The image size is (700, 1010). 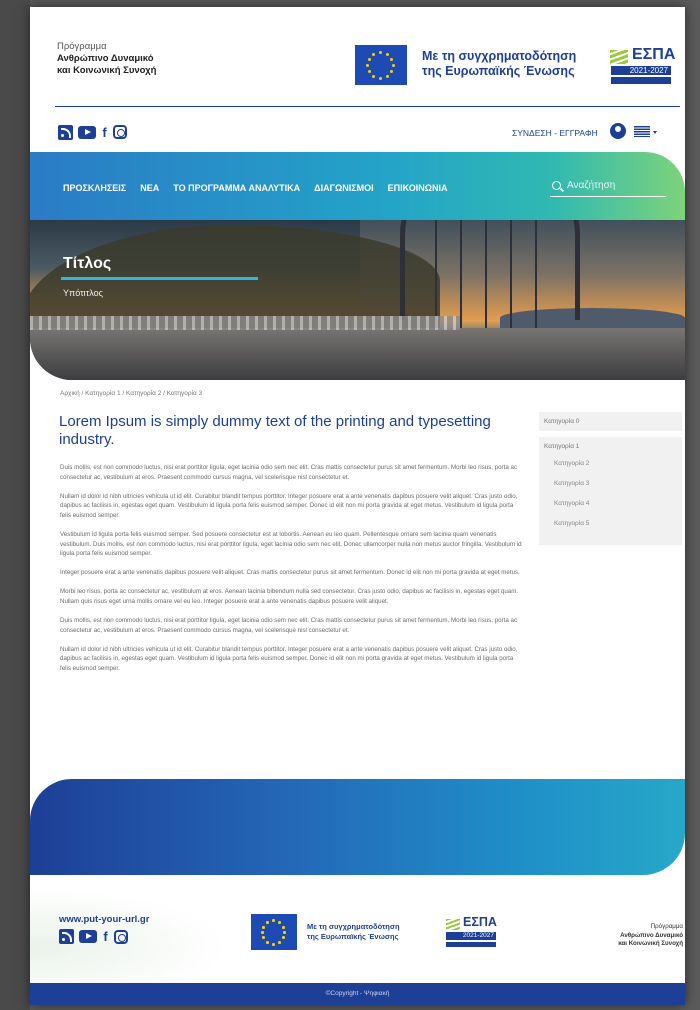 What do you see at coordinates (83, 293) in the screenshot?
I see `page-subtitle: Υπότιτλος` at bounding box center [83, 293].